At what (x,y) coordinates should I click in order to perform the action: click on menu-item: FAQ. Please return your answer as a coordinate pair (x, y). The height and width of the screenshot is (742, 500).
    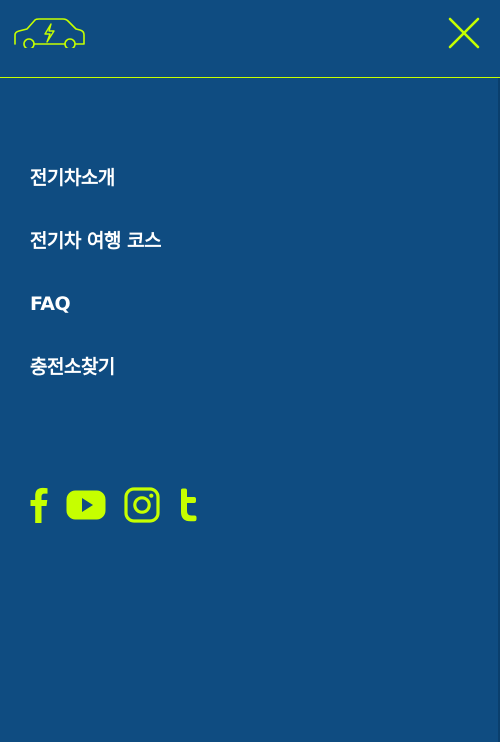
    Looking at the image, I should click on (95, 317).